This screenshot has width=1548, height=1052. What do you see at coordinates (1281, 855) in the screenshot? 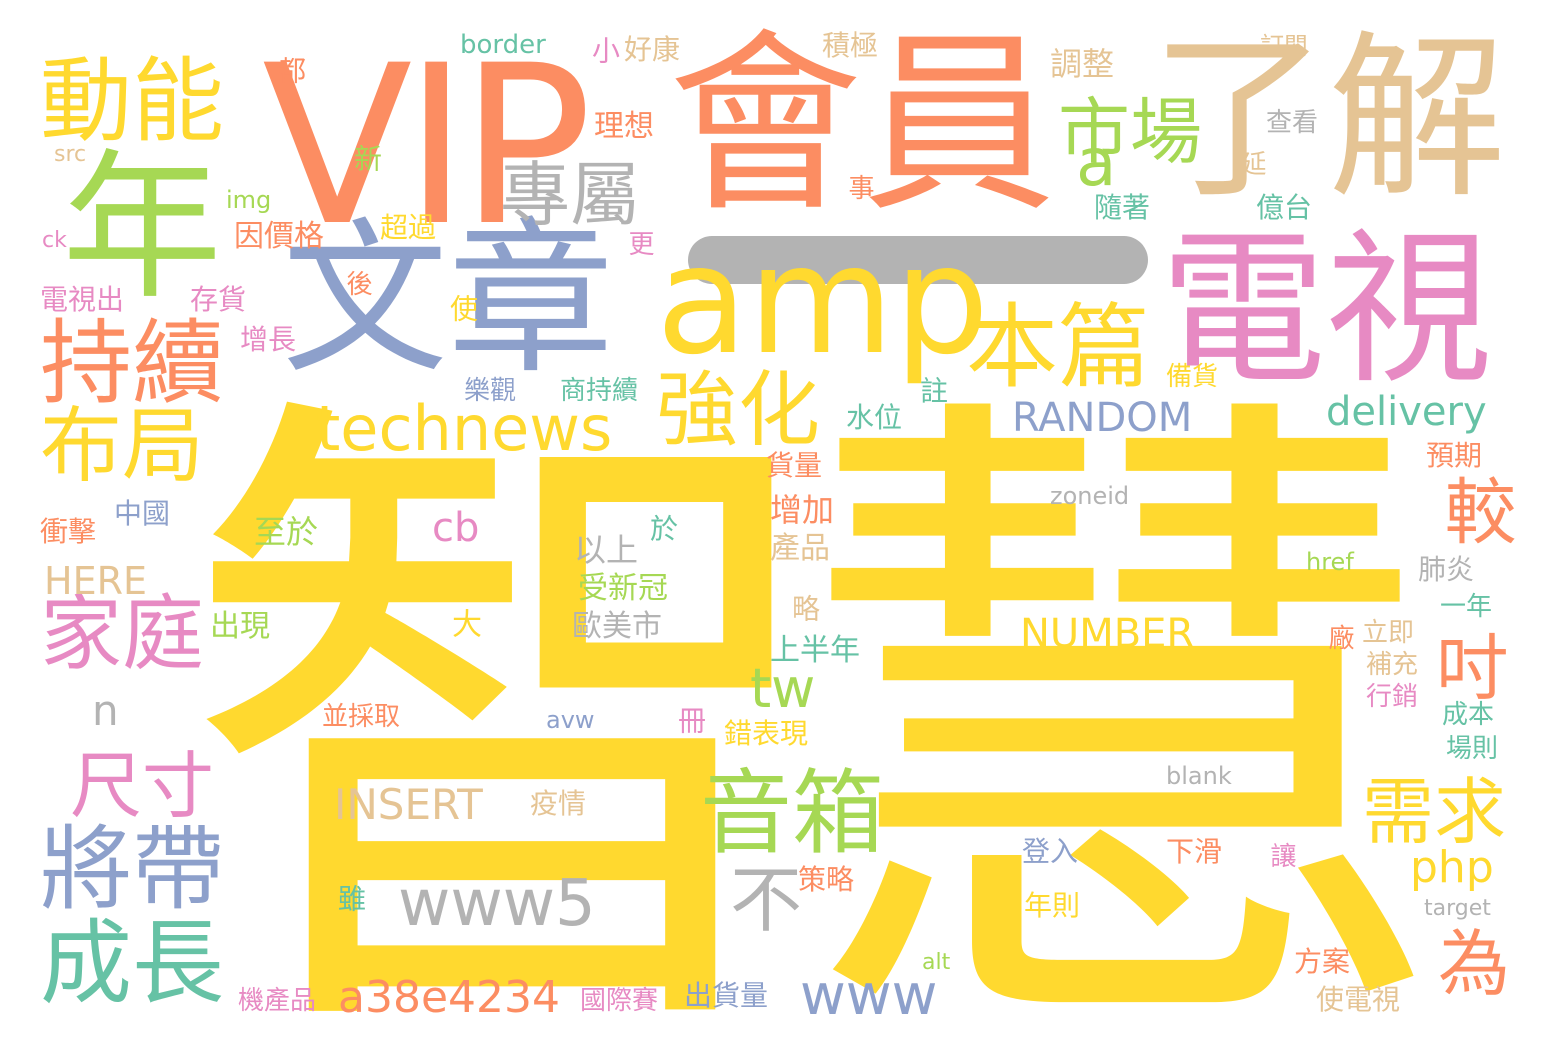
I see `word-rang: 讓` at bounding box center [1281, 855].